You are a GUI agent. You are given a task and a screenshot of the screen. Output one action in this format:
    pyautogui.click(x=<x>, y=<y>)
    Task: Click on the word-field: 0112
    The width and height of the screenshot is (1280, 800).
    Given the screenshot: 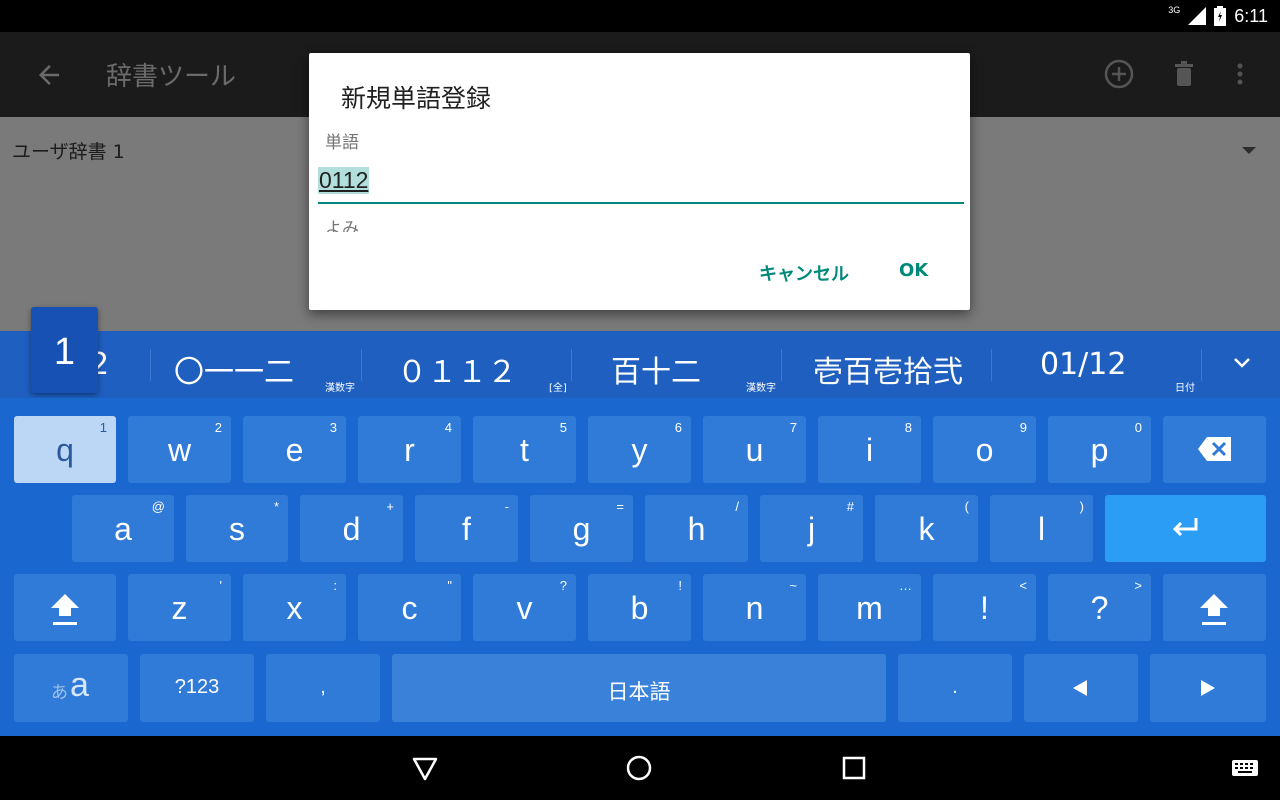 What is the action you would take?
    pyautogui.click(x=641, y=184)
    